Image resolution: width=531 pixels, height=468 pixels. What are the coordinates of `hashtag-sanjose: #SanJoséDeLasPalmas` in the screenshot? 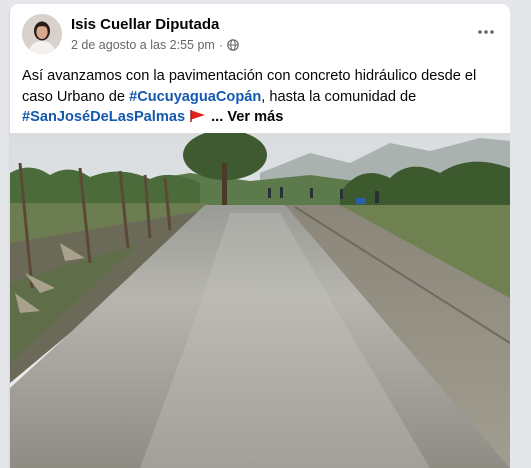 It's located at (103, 117).